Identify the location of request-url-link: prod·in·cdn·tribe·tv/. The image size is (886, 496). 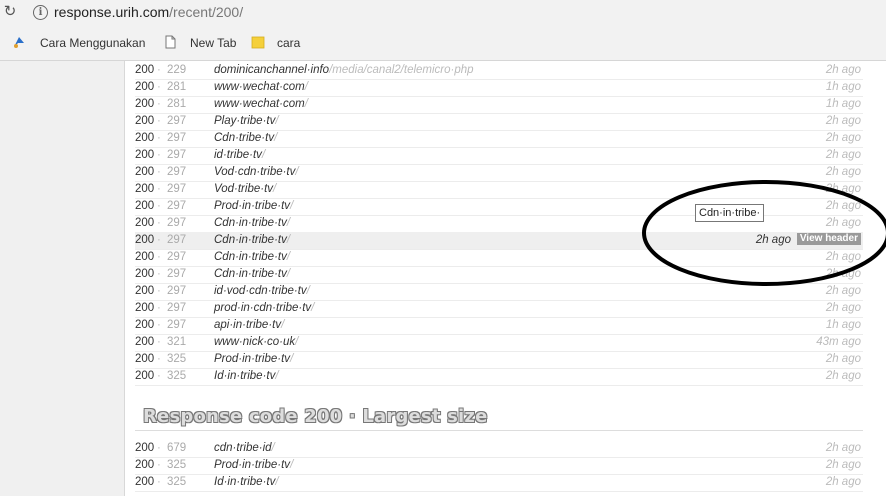
(264, 308).